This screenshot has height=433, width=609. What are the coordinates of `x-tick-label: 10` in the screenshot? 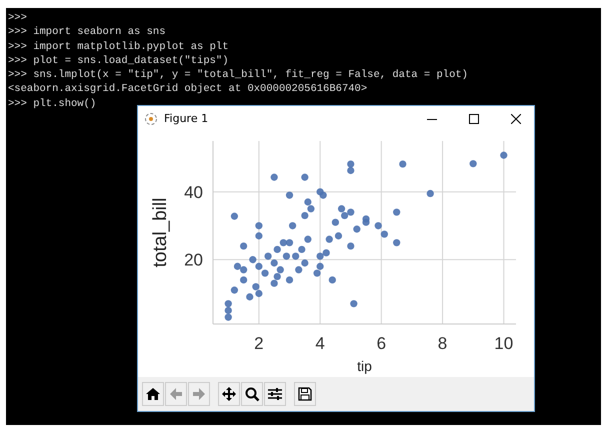 It's located at (504, 343).